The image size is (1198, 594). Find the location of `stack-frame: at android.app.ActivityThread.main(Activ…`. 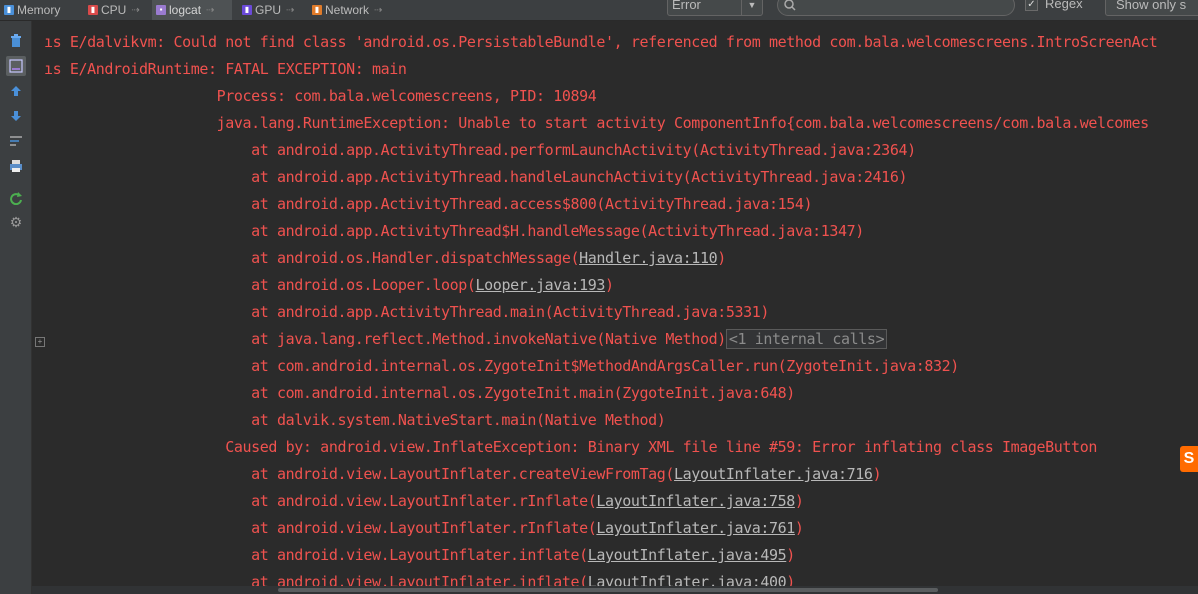

stack-frame: at android.app.ActivityThread.main(Activ… is located at coordinates (406, 312).